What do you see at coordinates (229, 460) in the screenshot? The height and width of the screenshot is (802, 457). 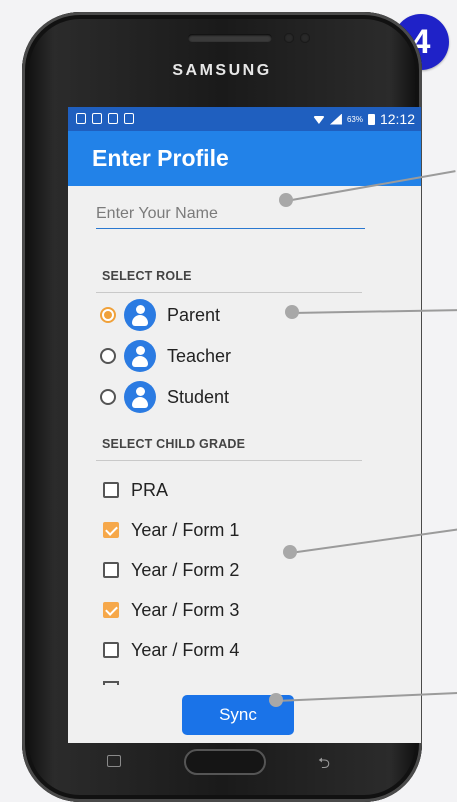 I see `grade-divider` at bounding box center [229, 460].